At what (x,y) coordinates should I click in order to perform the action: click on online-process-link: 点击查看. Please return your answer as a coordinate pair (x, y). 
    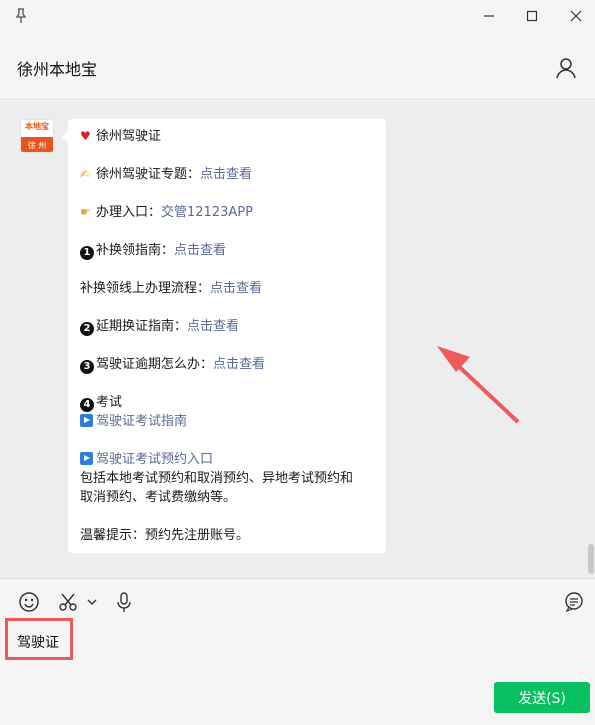
    Looking at the image, I should click on (236, 288).